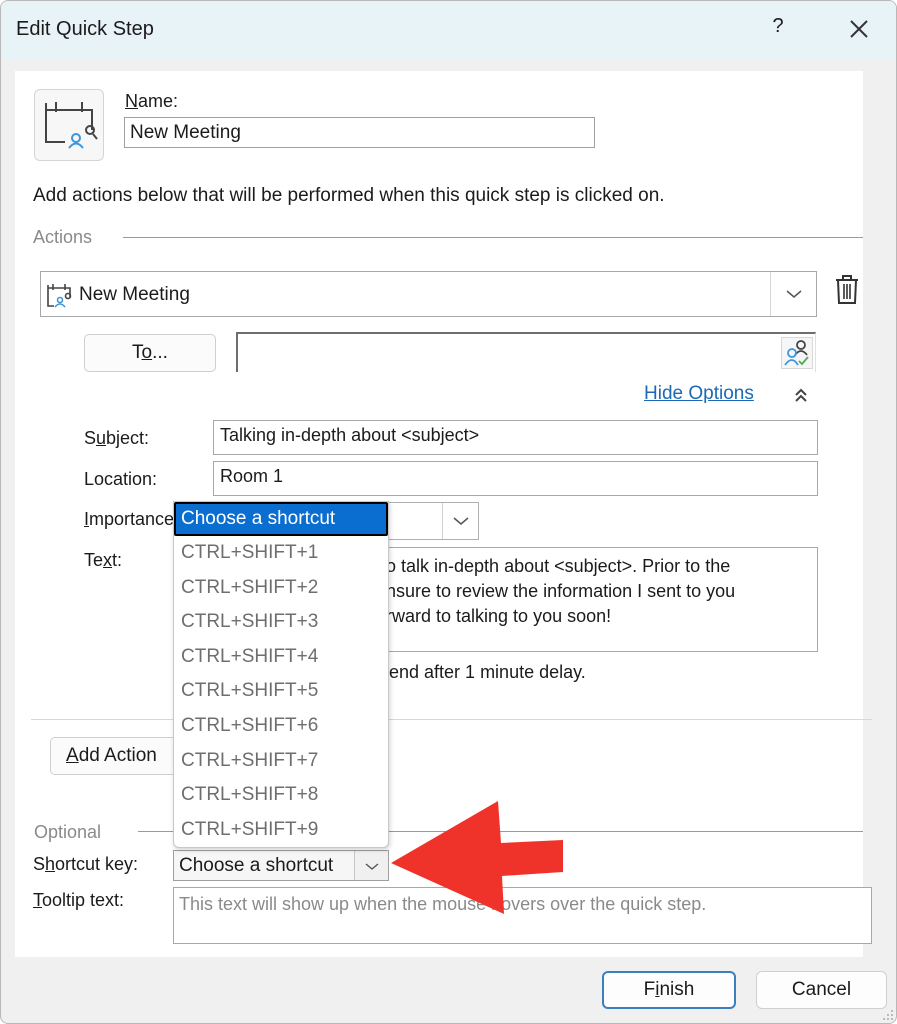 The width and height of the screenshot is (897, 1024). I want to click on importance-label-text: mportance:, so click(134, 519).